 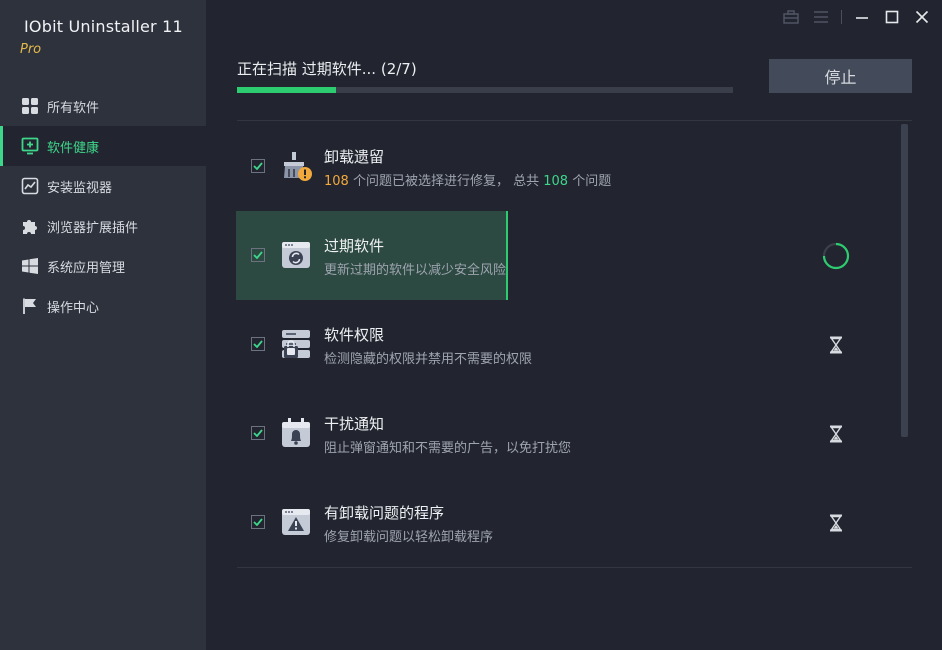 I want to click on toolbox-icon, so click(x=791, y=17).